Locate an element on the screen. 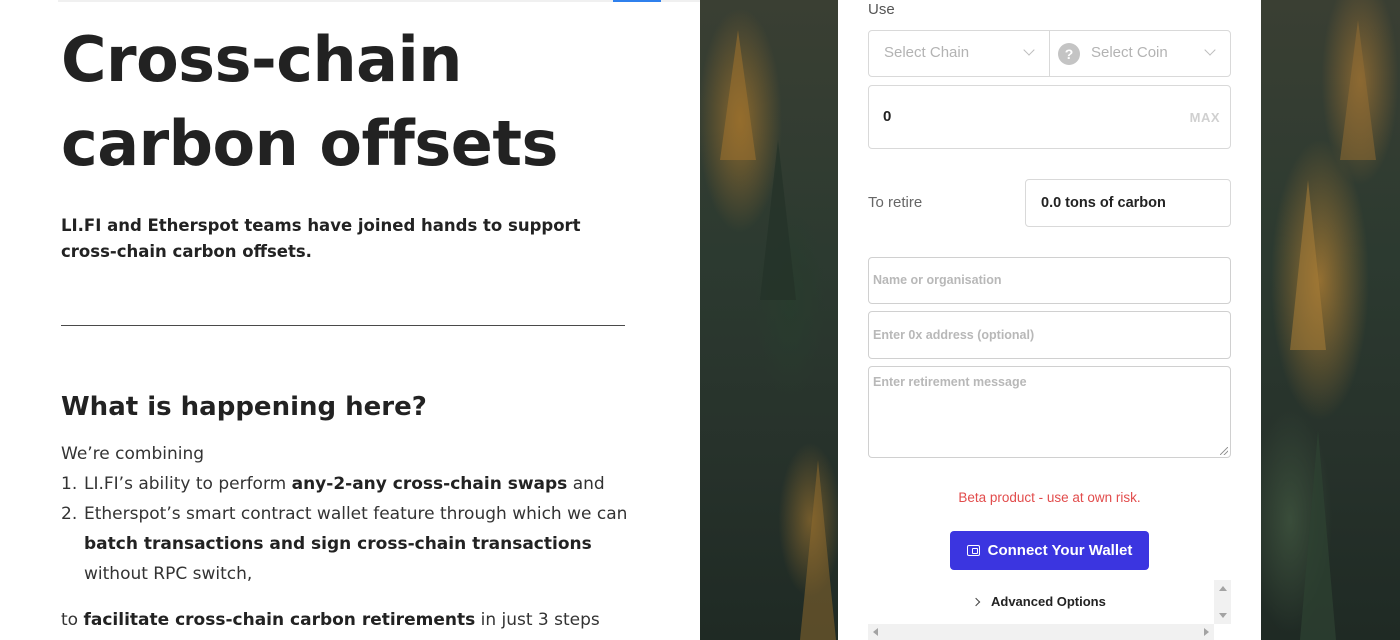 The height and width of the screenshot is (640, 1400). retire-value: 0.0 tons of carbon is located at coordinates (1103, 203).